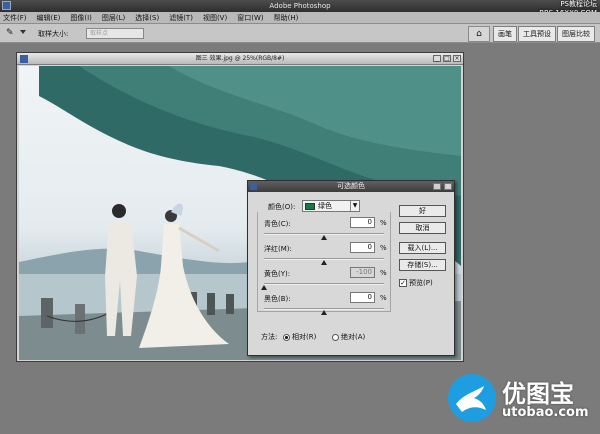  What do you see at coordinates (324, 237) in the screenshot?
I see `cyan-slider-thumb` at bounding box center [324, 237].